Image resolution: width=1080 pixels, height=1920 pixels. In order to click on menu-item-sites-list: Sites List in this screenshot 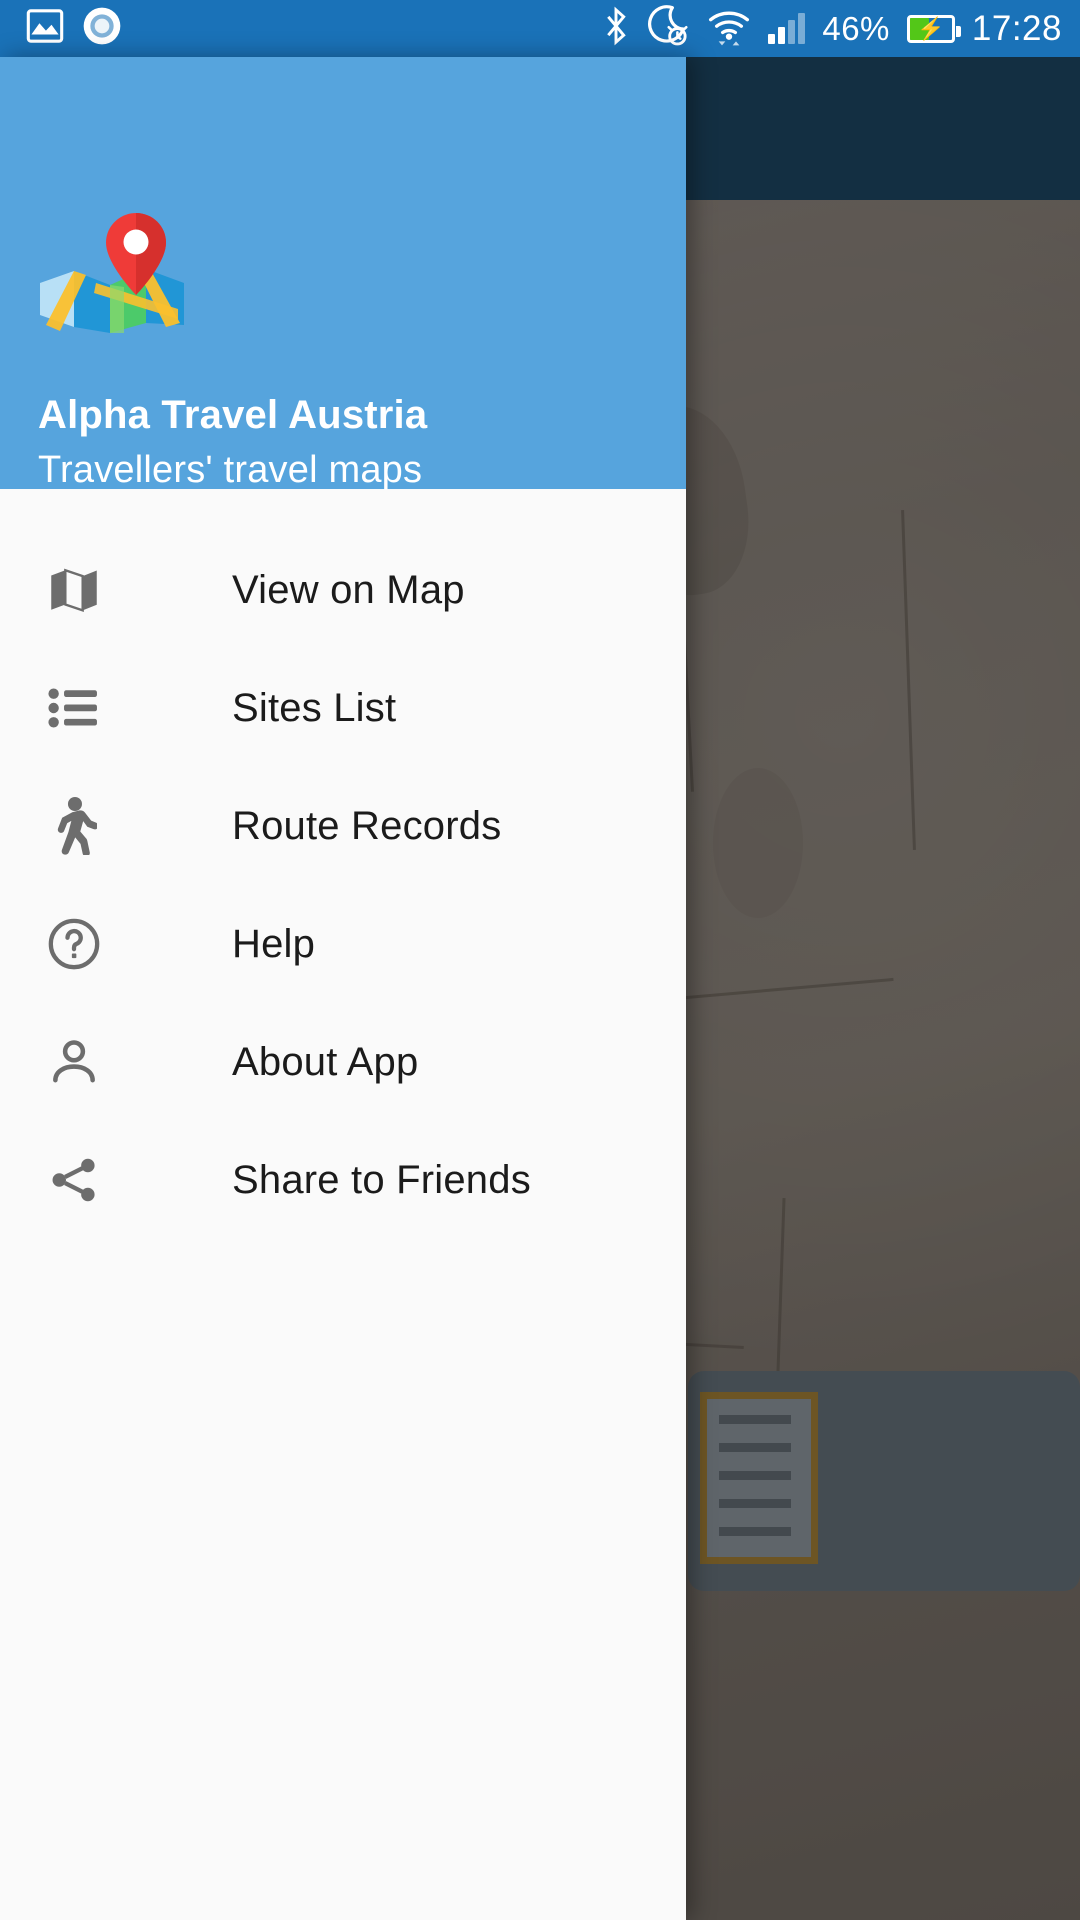, I will do `click(343, 708)`.